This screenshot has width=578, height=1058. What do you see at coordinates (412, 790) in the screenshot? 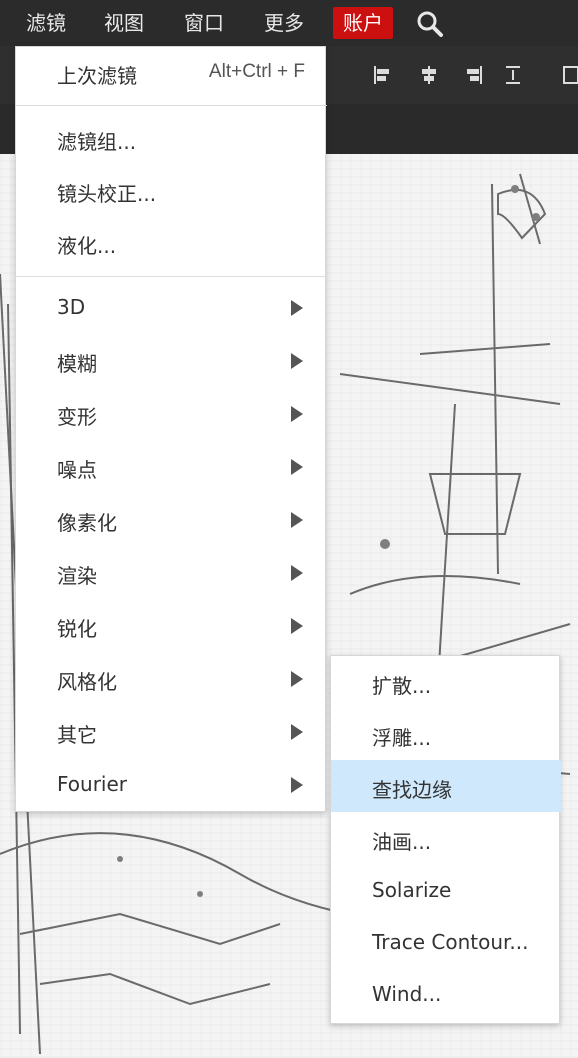
I see `find-edges-label: 查找边缘` at bounding box center [412, 790].